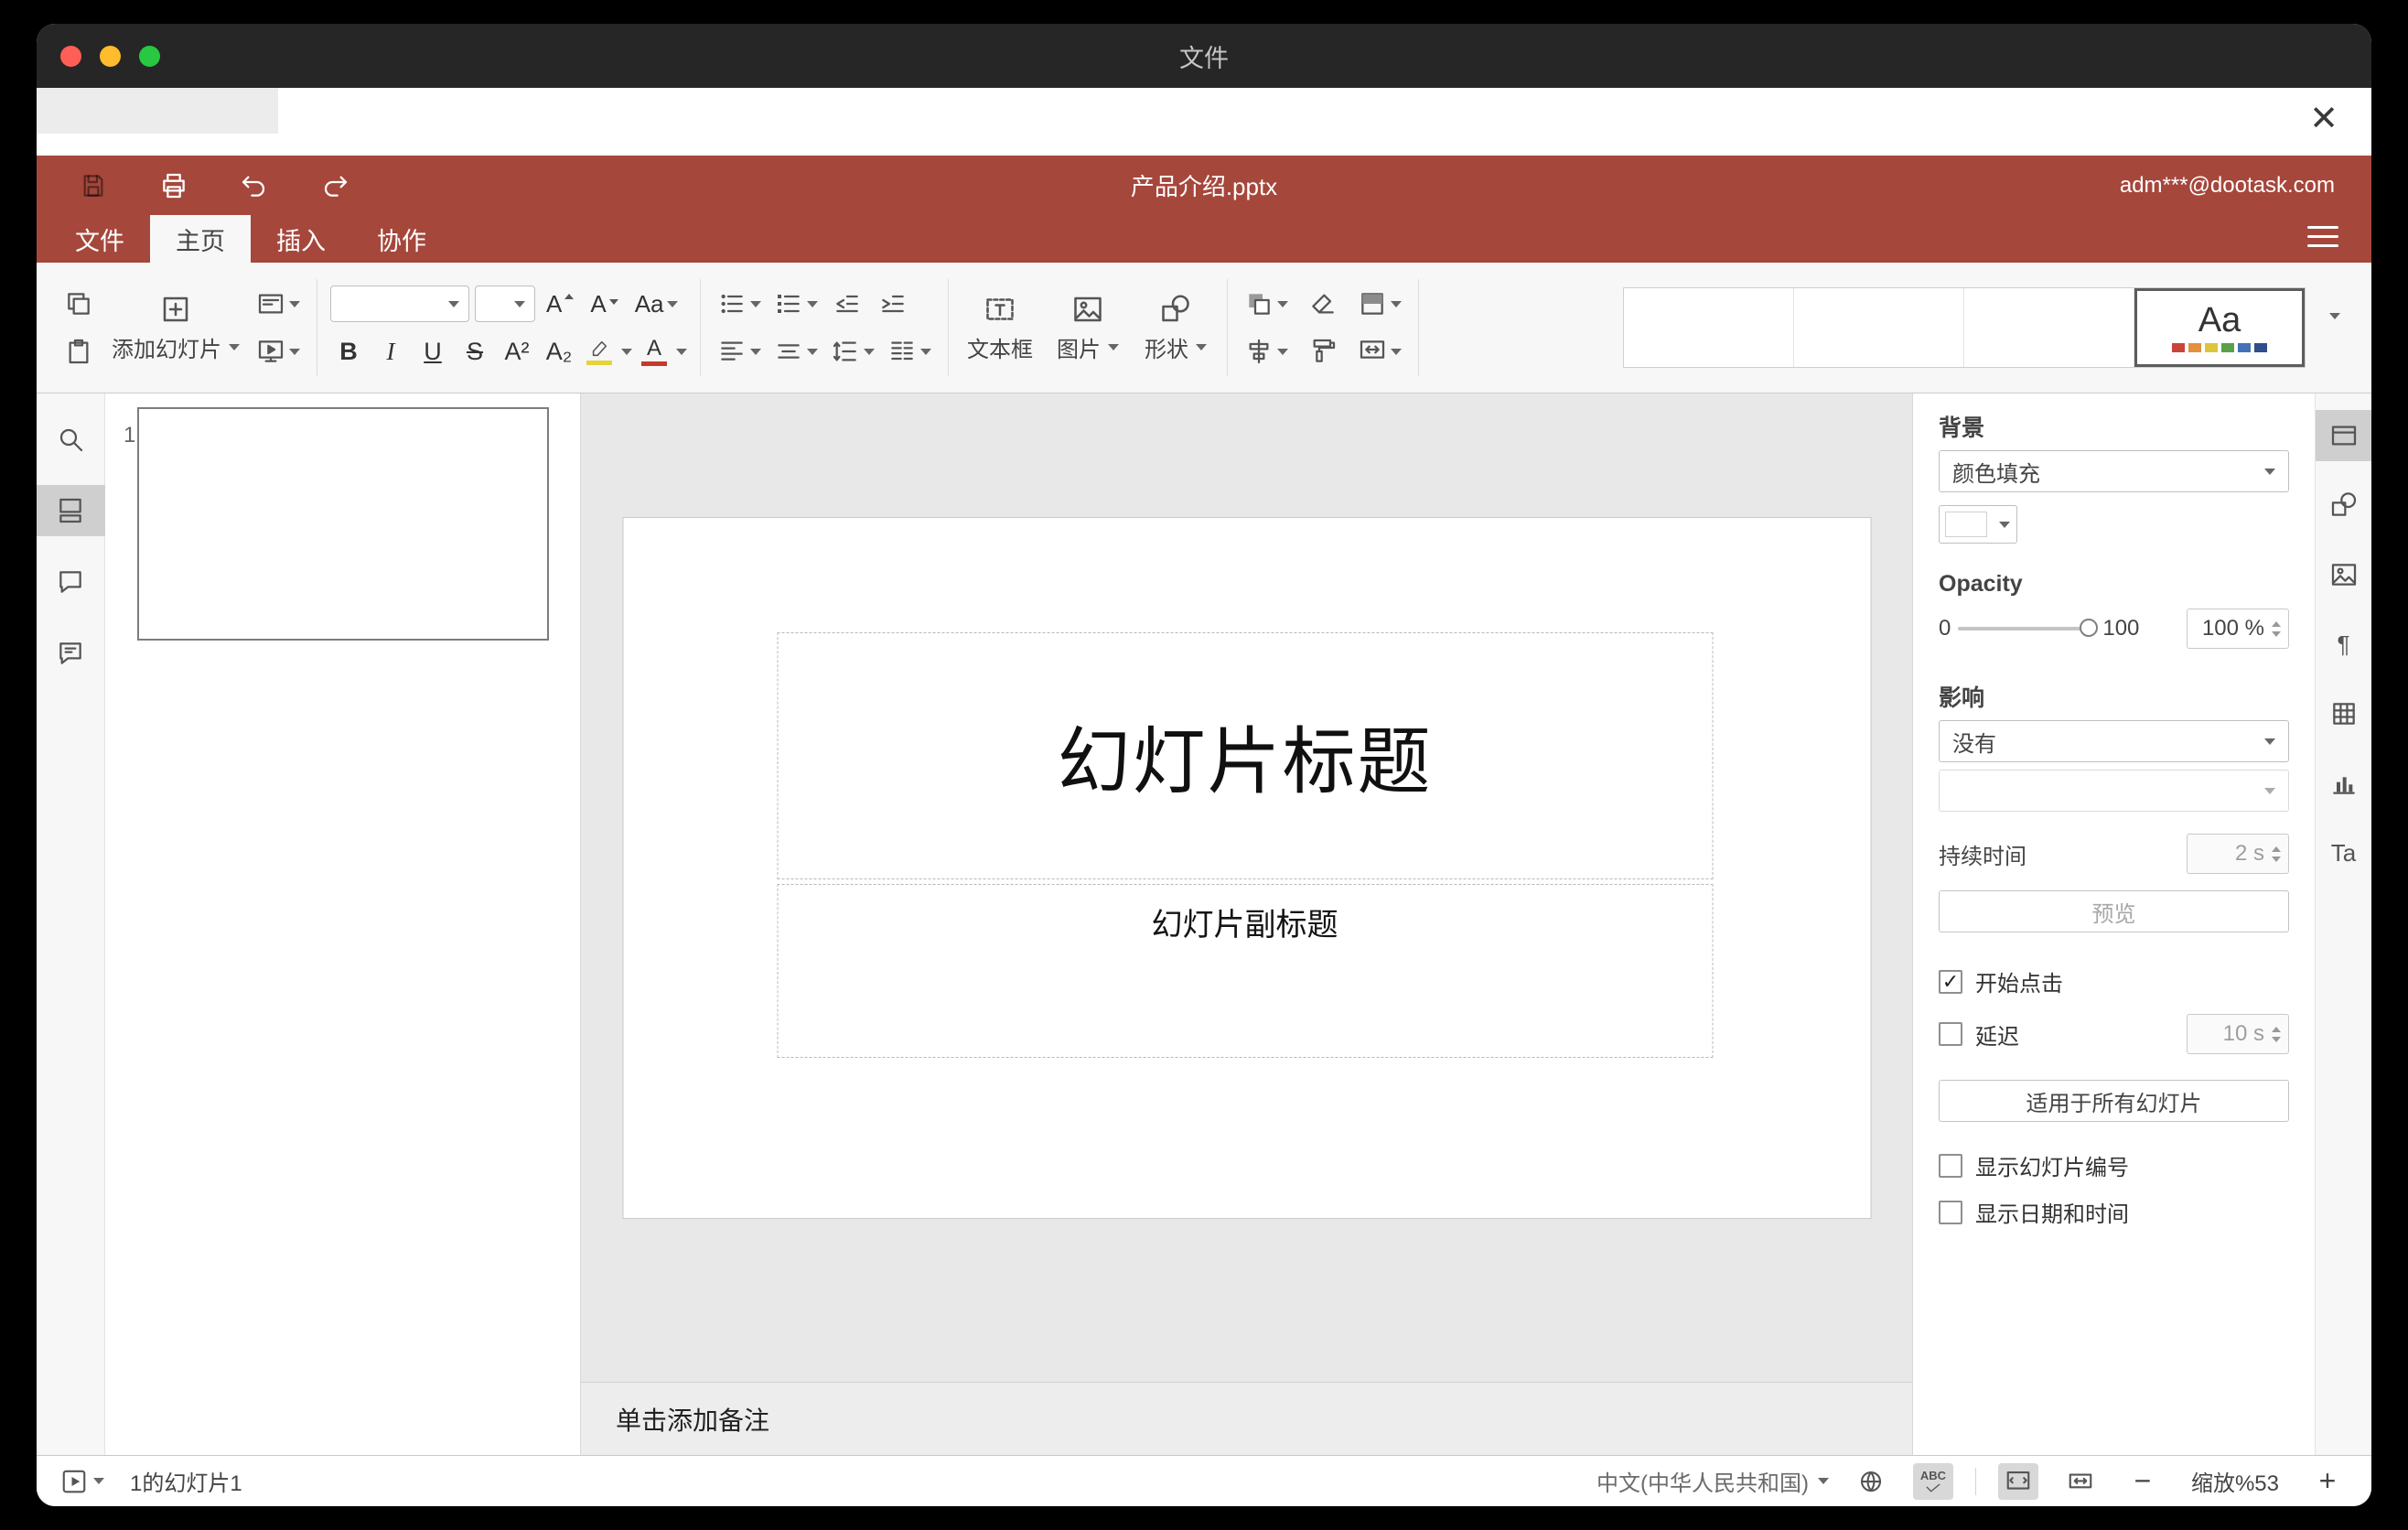 The image size is (2408, 1530). Describe the element at coordinates (2344, 713) in the screenshot. I see `table-settings-button` at that location.